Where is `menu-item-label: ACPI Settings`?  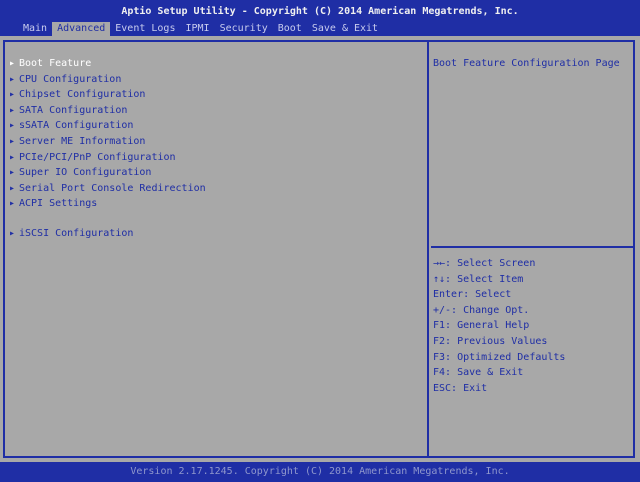
menu-item-label: ACPI Settings is located at coordinates (58, 204).